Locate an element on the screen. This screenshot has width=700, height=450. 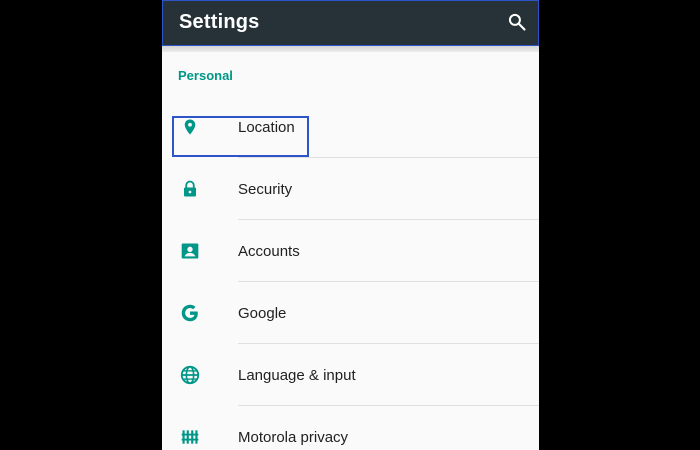
settings-item-label: Motorola privacy is located at coordinates (293, 437).